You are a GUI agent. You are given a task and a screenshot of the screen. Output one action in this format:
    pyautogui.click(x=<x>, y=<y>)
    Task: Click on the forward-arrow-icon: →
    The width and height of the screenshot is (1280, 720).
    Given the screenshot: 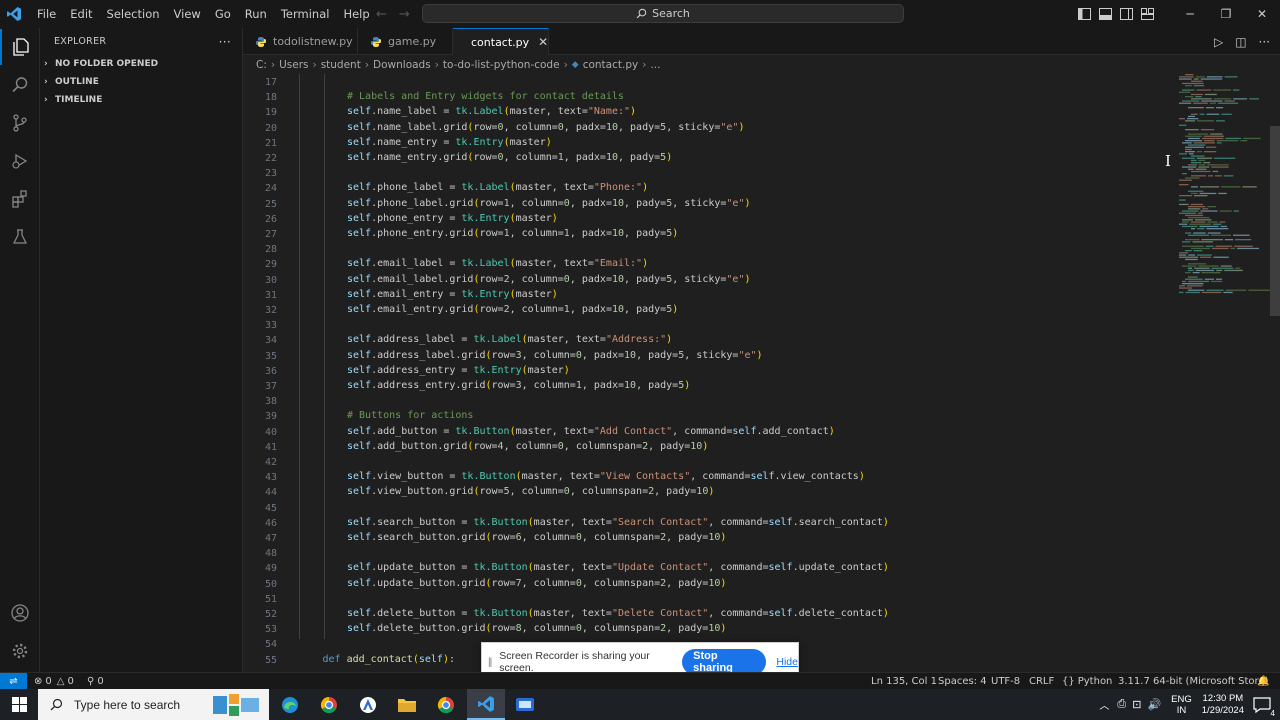 What is the action you would take?
    pyautogui.click(x=404, y=14)
    